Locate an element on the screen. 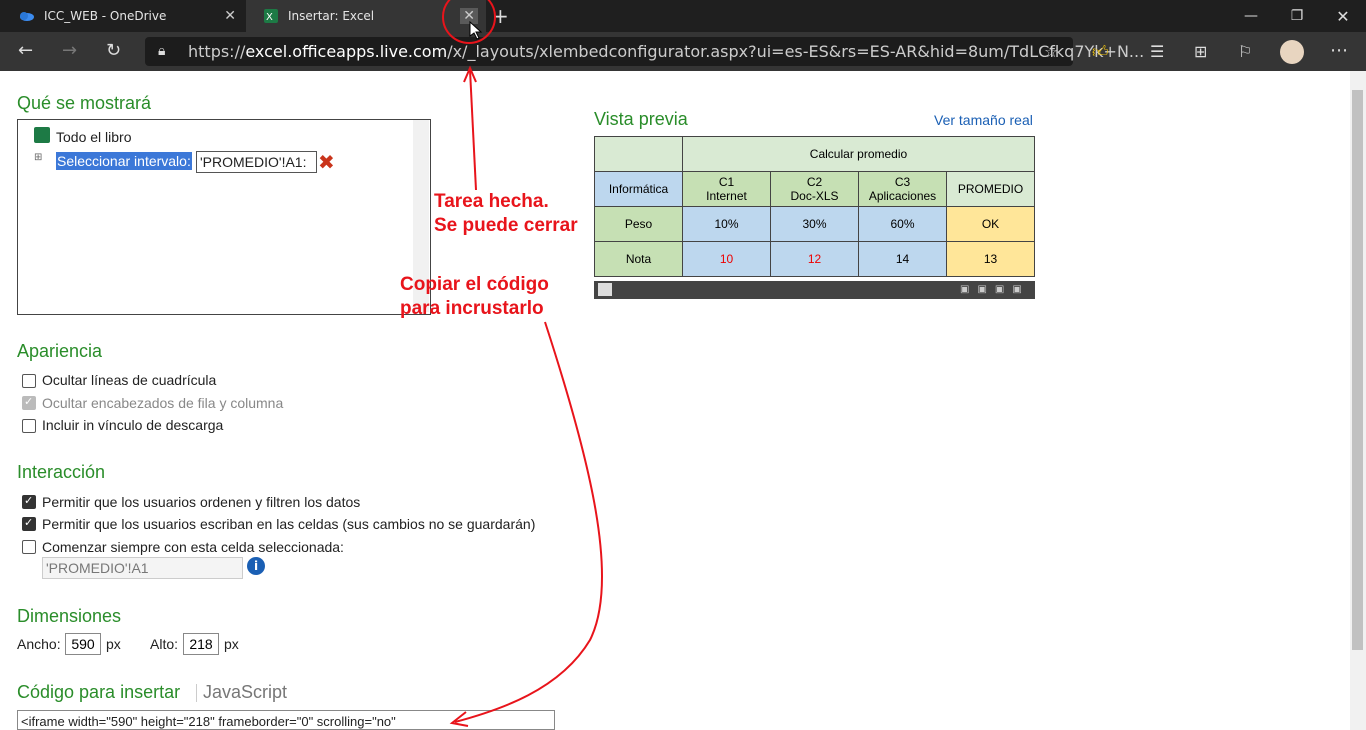  table-cell: 12 is located at coordinates (814, 259).